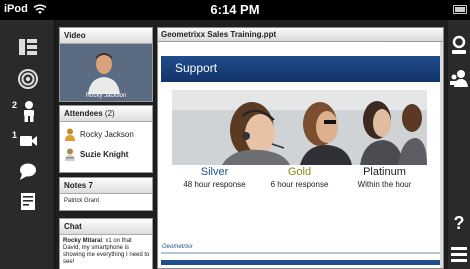 The width and height of the screenshot is (470, 269). Describe the element at coordinates (15, 135) in the screenshot. I see `camera-count-badge: 1` at that location.